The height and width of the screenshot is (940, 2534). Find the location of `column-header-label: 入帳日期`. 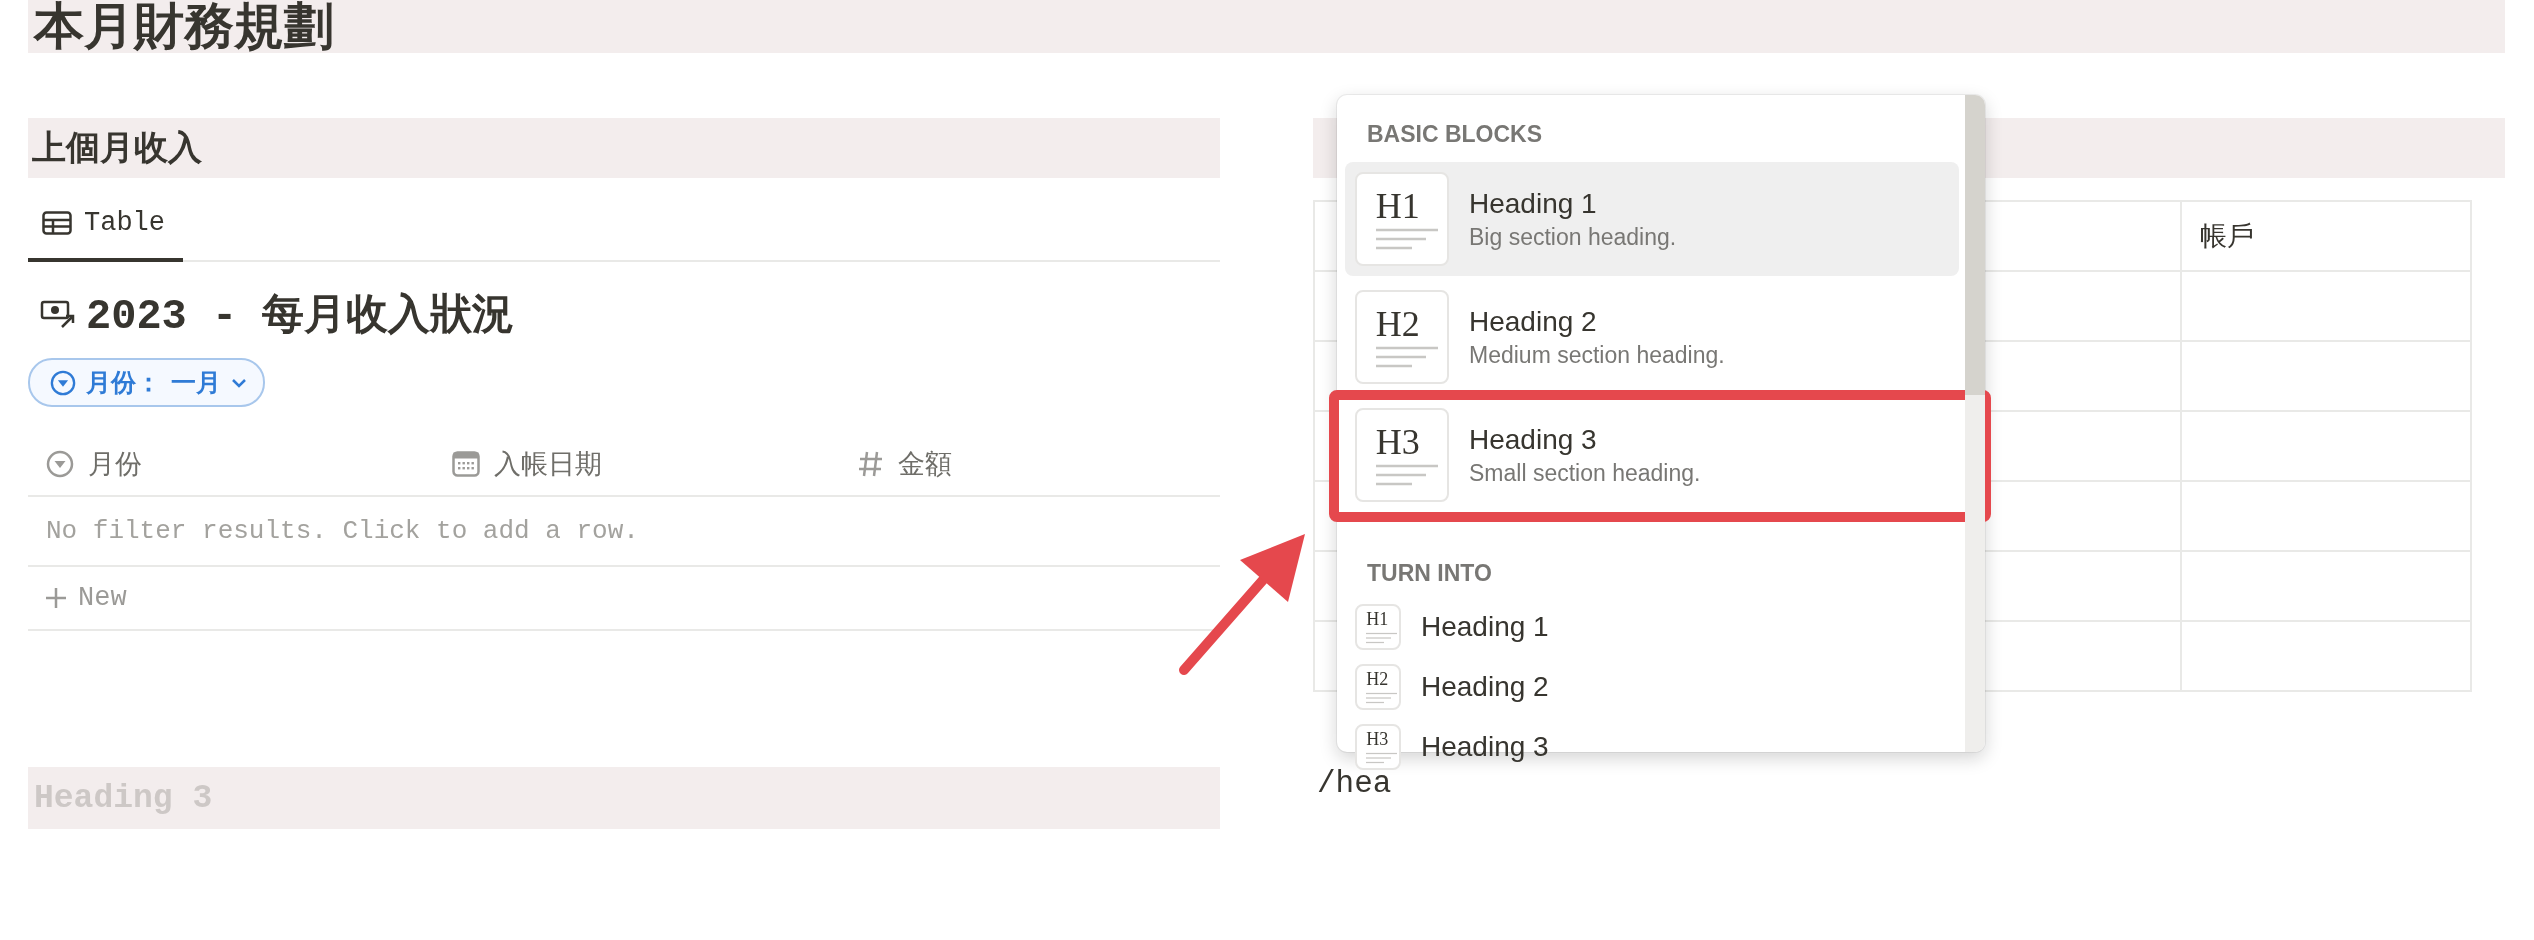

column-header-label: 入帳日期 is located at coordinates (548, 464).